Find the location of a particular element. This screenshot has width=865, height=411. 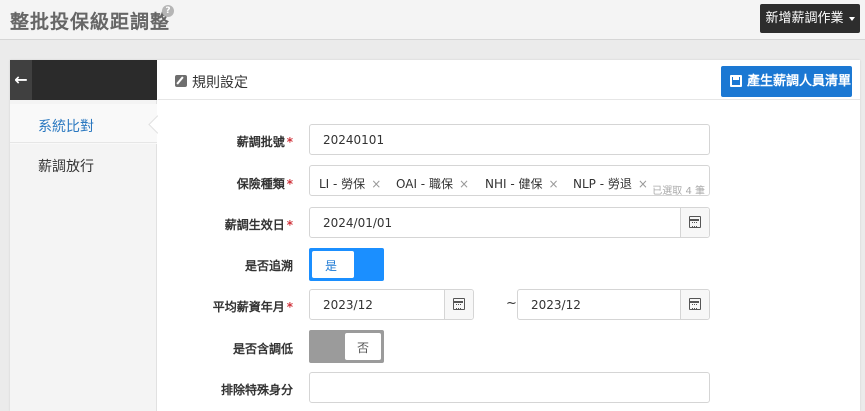

effective-date-label: 薪調生效日 * is located at coordinates (258, 225).